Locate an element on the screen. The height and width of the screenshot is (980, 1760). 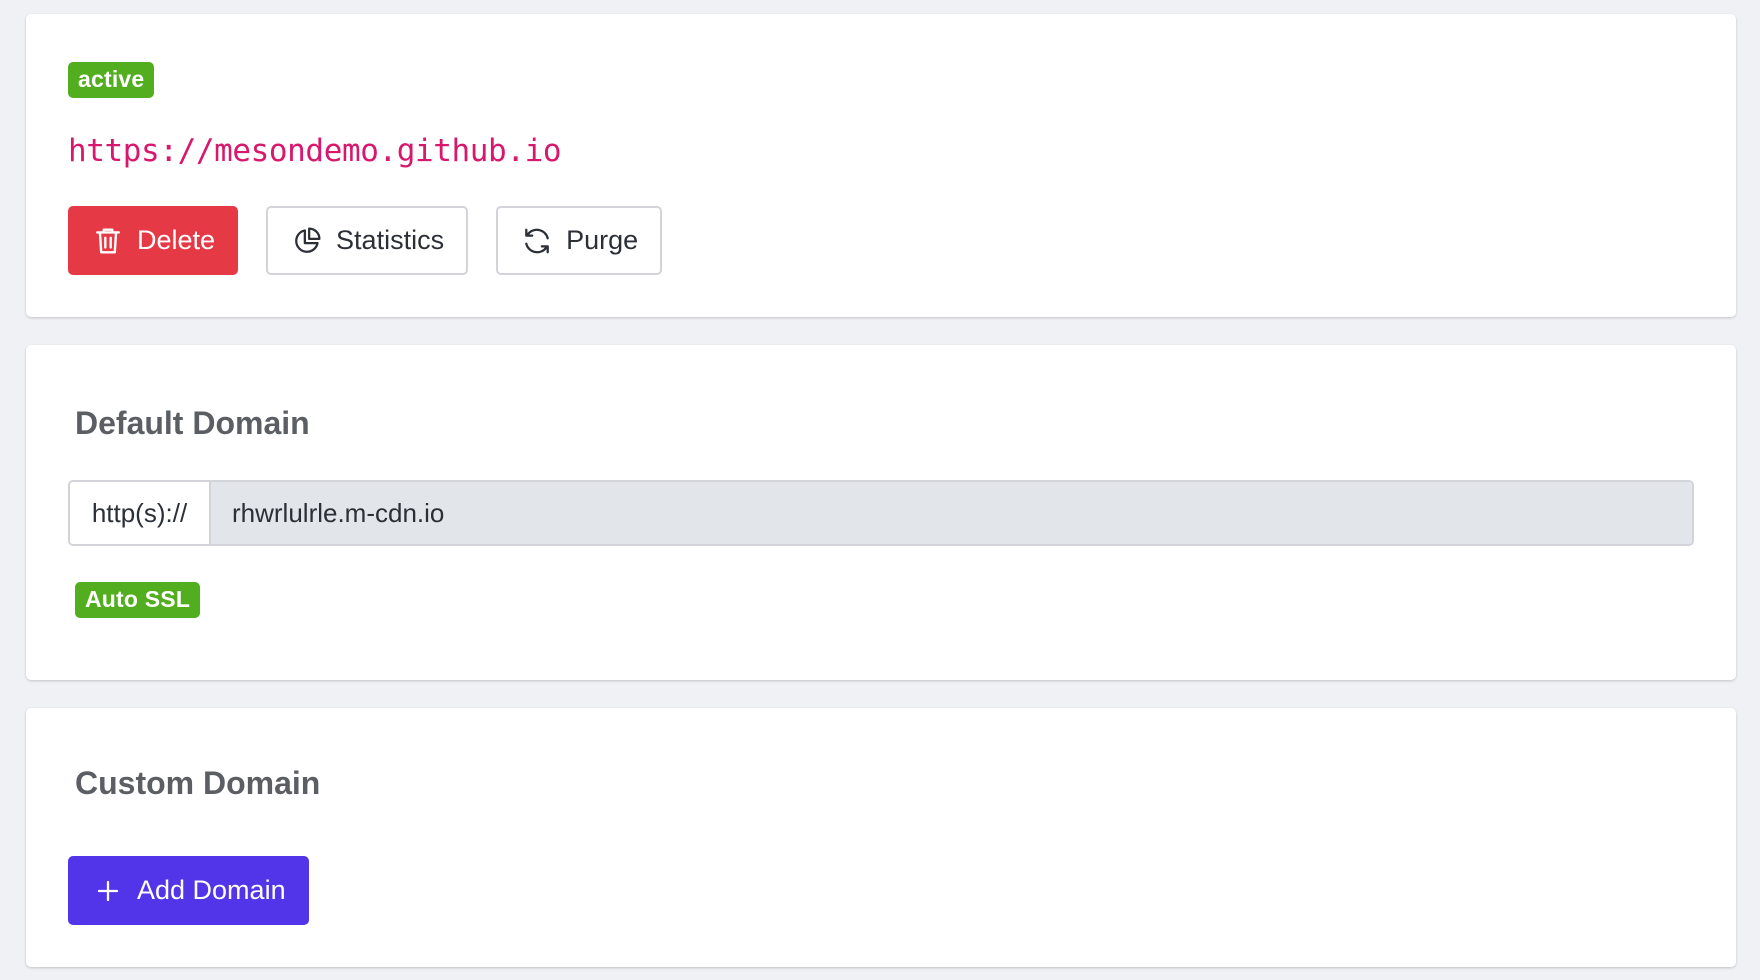
custom-domain-actions: Add Domain is located at coordinates (881, 890).